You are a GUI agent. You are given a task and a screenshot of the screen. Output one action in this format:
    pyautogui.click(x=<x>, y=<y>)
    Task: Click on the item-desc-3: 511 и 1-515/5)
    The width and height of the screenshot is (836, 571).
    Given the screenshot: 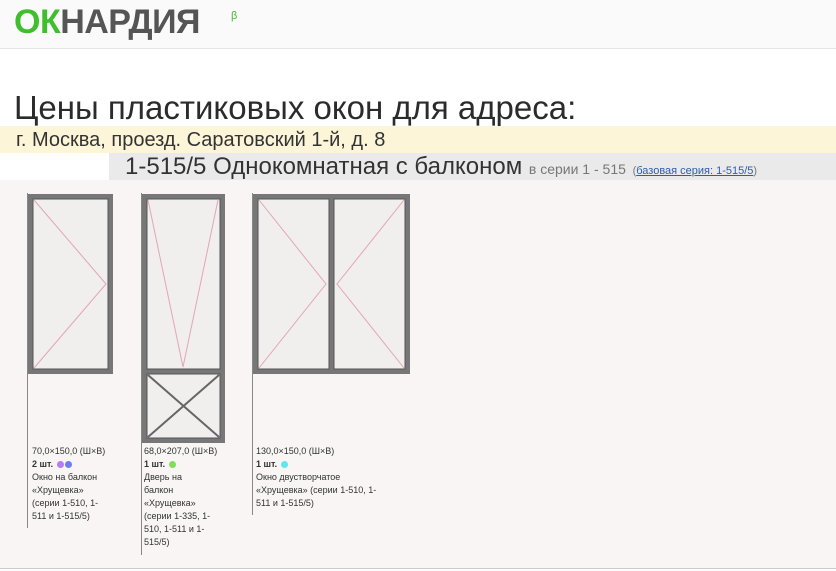 What is the action you would take?
    pyautogui.click(x=285, y=503)
    